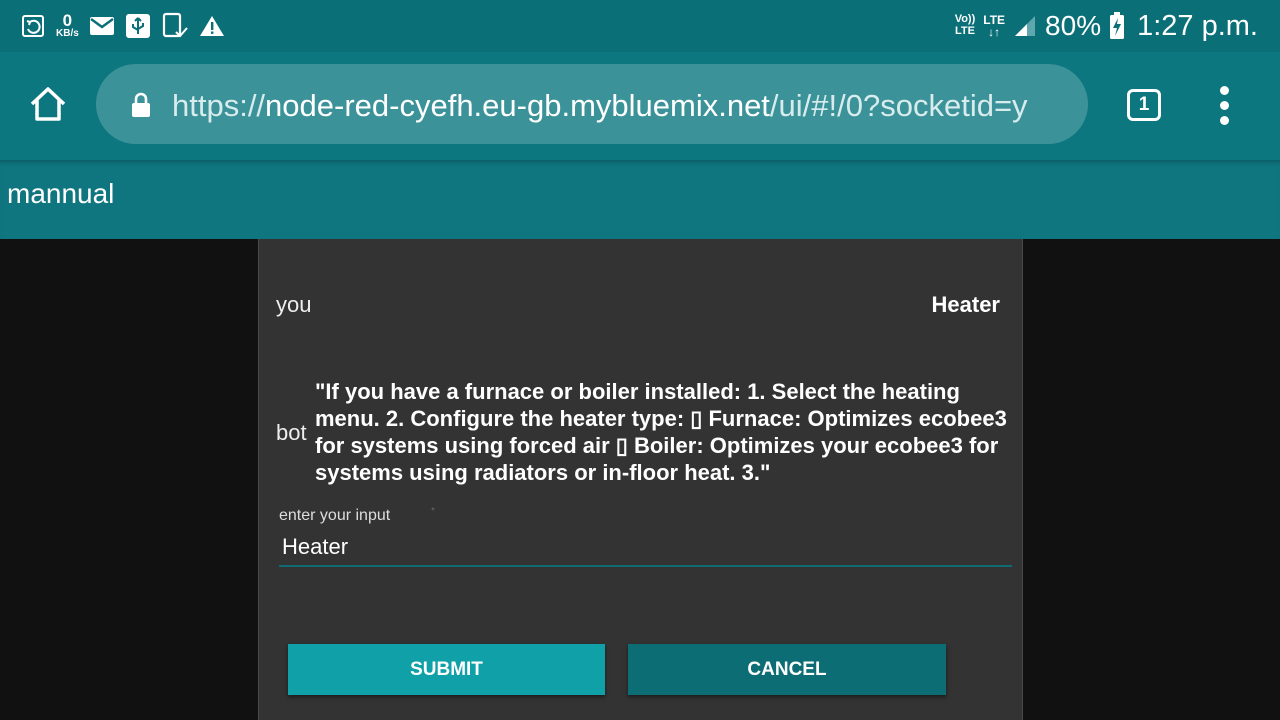 This screenshot has height=720, width=1280. Describe the element at coordinates (898, 105) in the screenshot. I see `url-path: /ui/#!/0?socketid=y` at that location.